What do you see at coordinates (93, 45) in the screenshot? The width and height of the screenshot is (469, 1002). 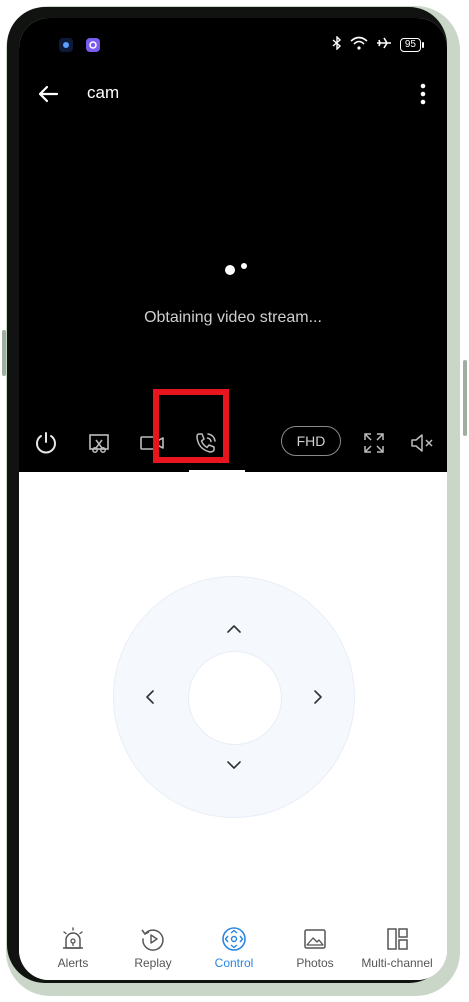 I see `app-notification-icon` at bounding box center [93, 45].